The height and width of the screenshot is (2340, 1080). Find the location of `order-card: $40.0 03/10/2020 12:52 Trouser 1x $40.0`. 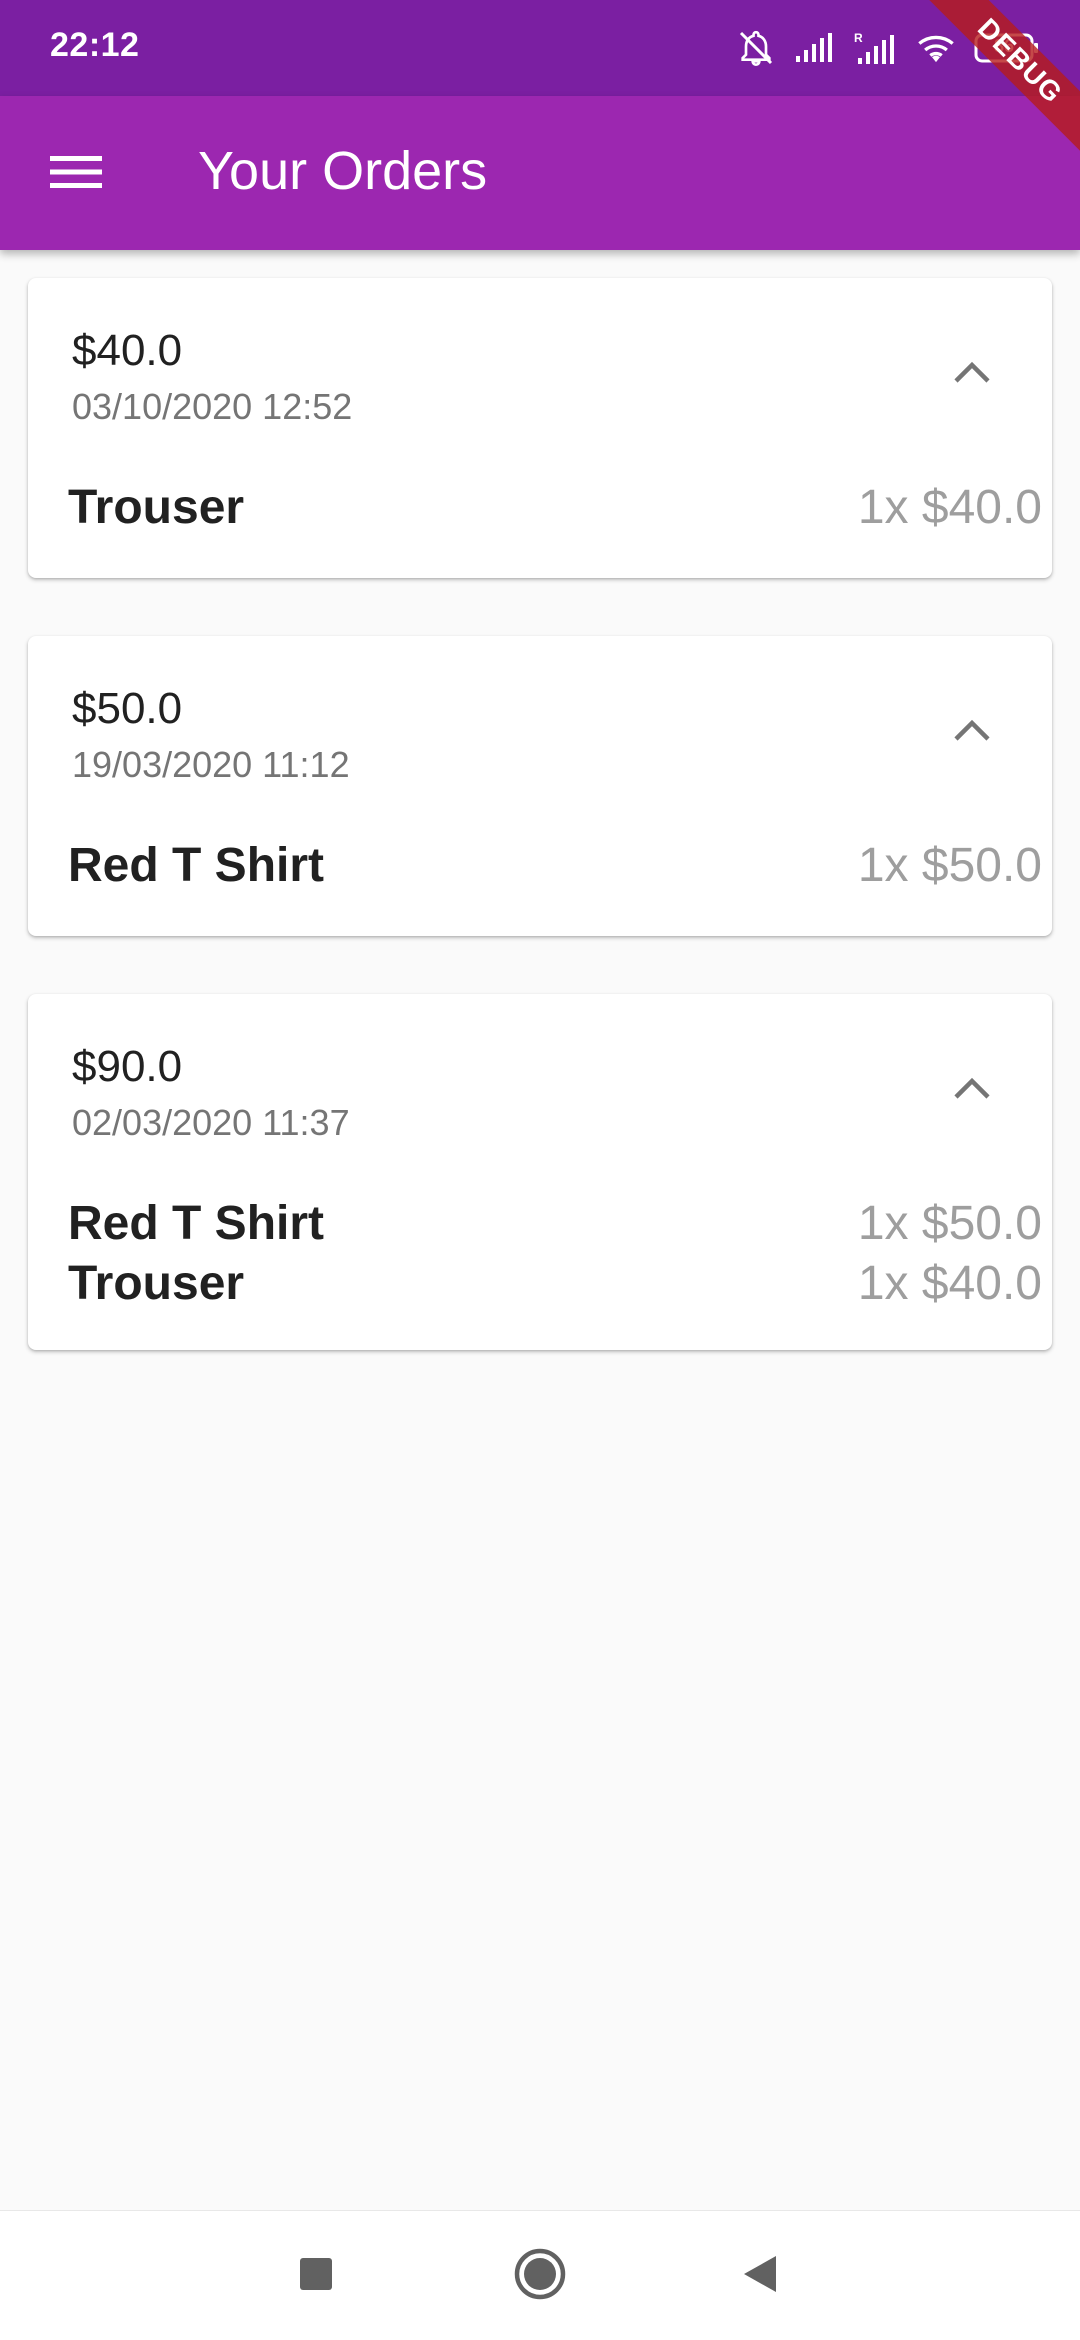

order-card: $40.0 03/10/2020 12:52 Trouser 1x $40.0 is located at coordinates (540, 428).